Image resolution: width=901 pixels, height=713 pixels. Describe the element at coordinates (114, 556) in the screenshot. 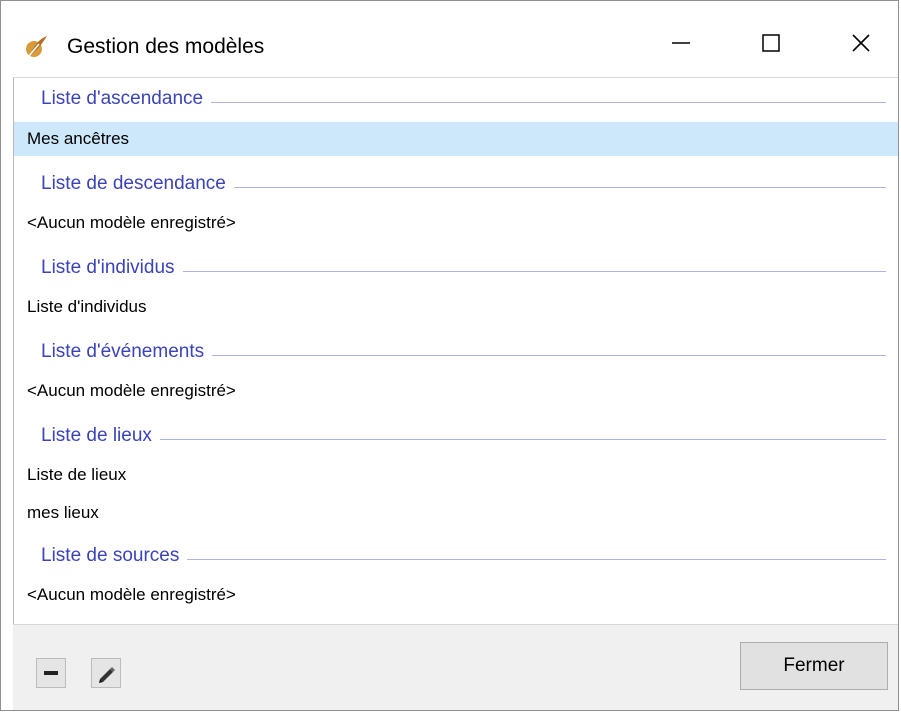

I see `section-label: Liste de sources` at that location.